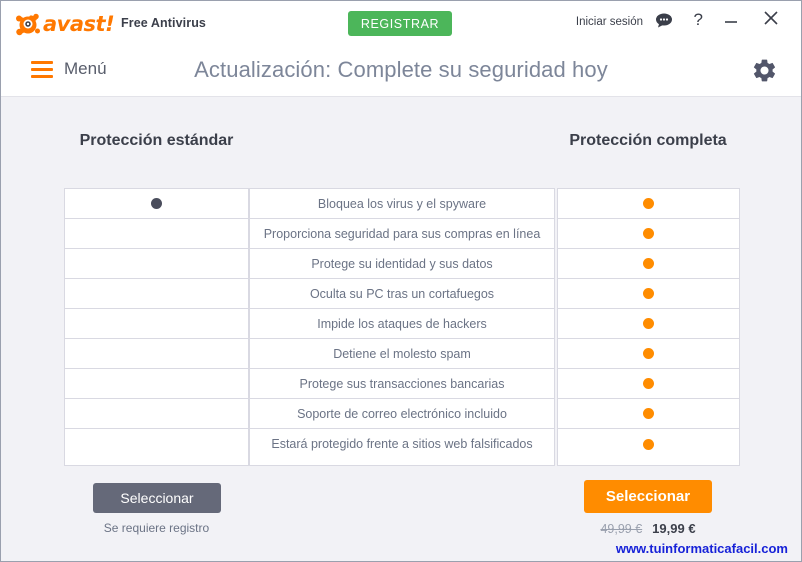  I want to click on close-icon, so click(771, 19).